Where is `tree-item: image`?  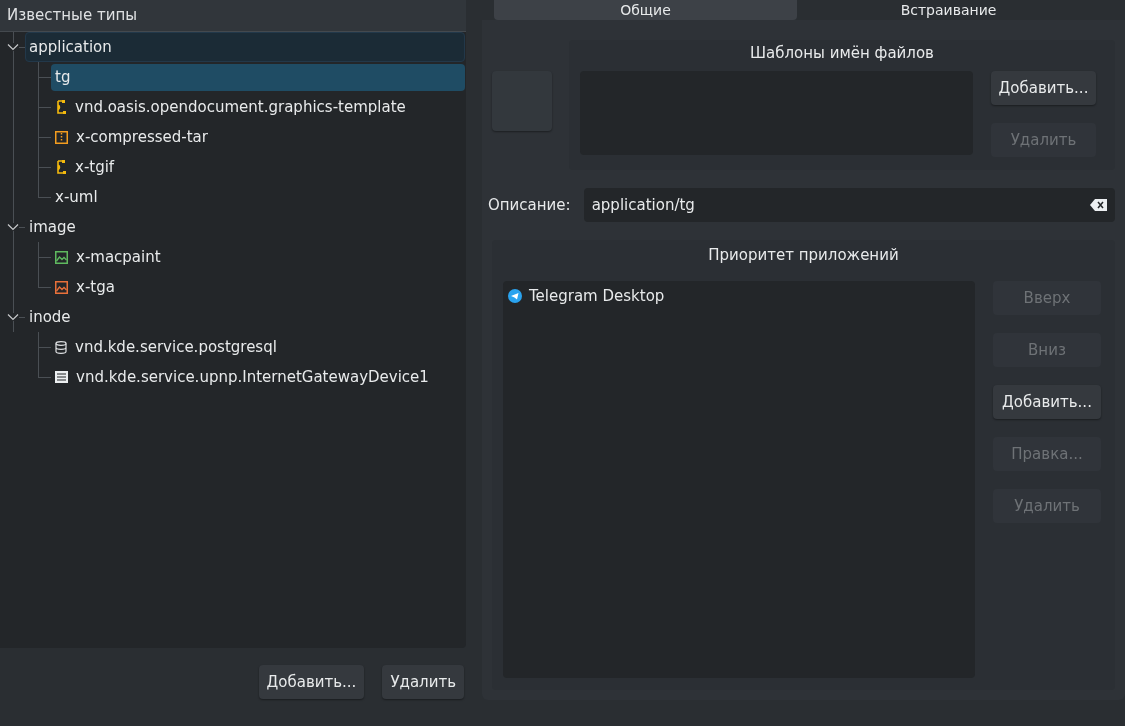 tree-item: image is located at coordinates (245, 227).